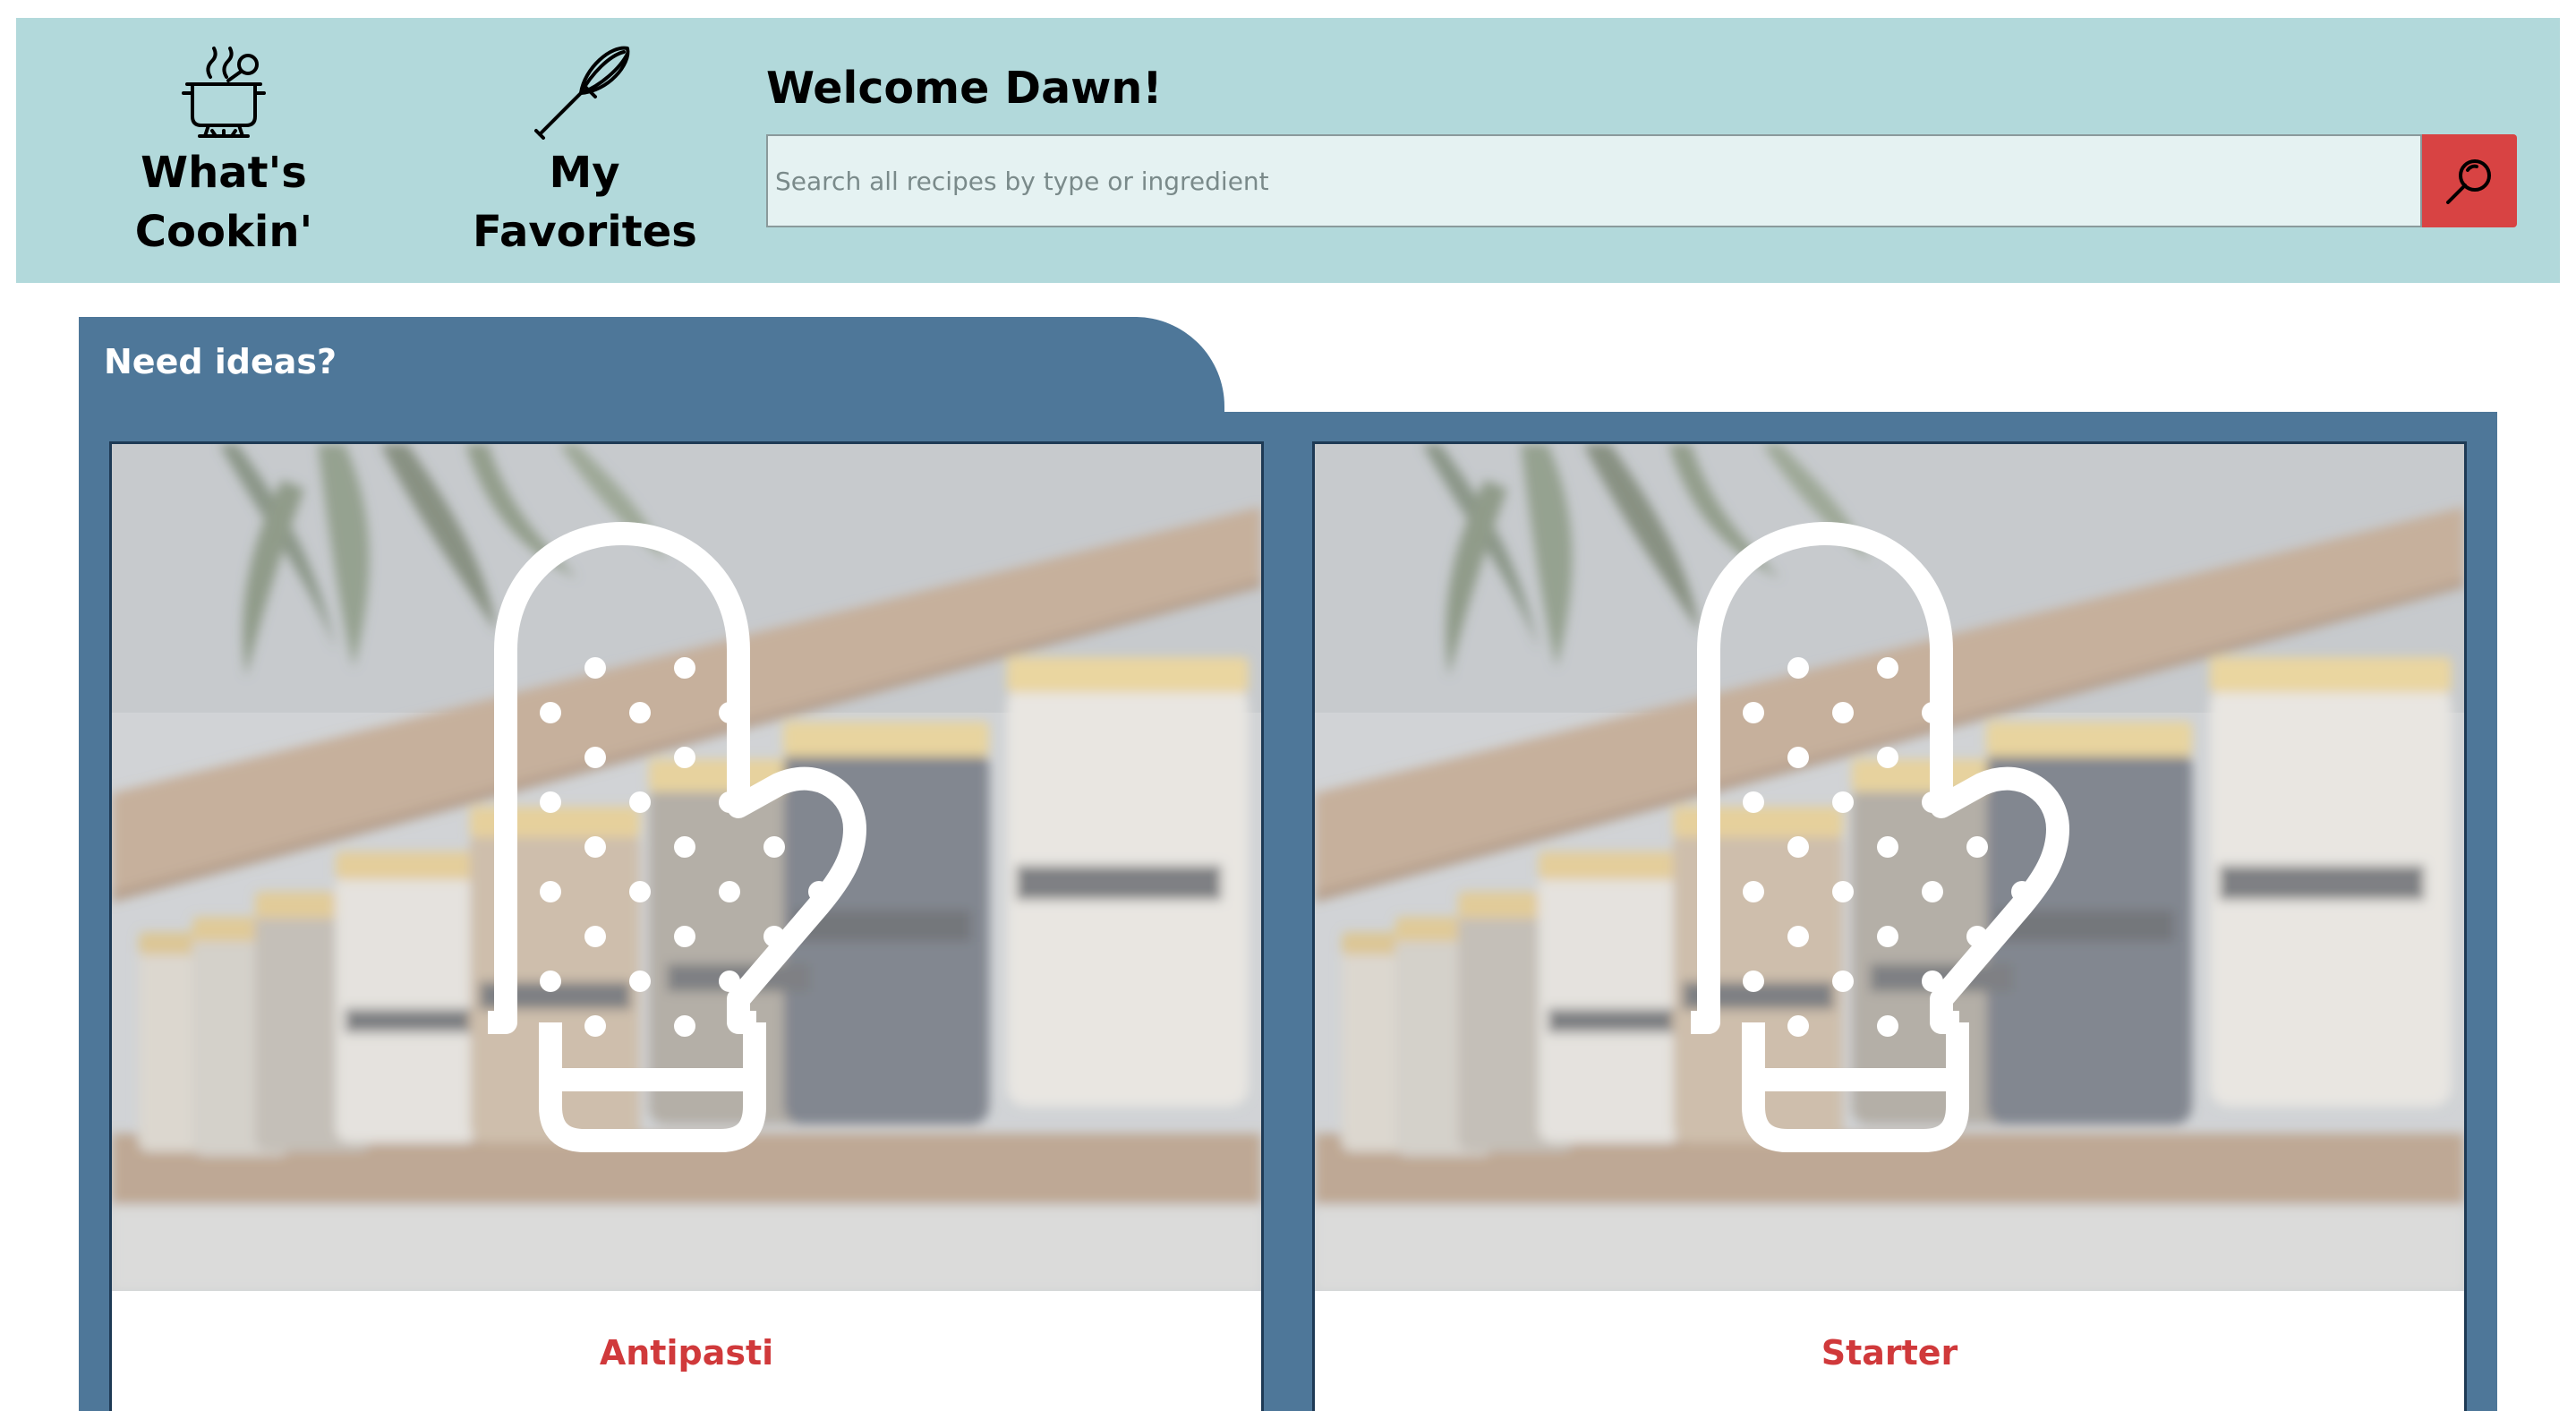 The image size is (2576, 1411). What do you see at coordinates (585, 202) in the screenshot?
I see `nav-my-favorites-label: My Favorites` at bounding box center [585, 202].